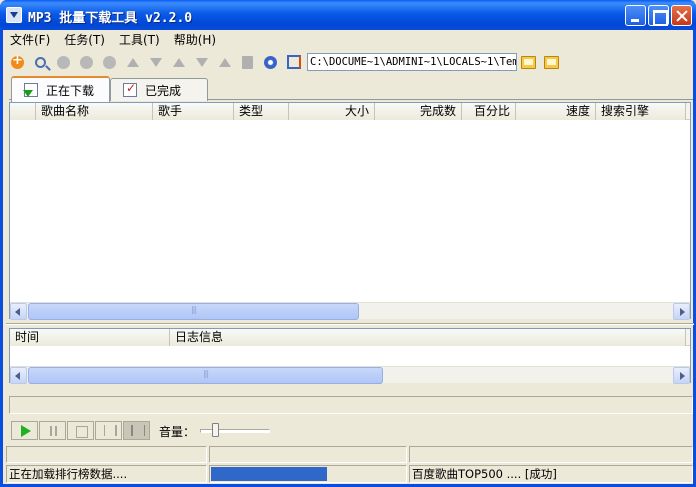 Image resolution: width=696 pixels, height=487 pixels. I want to click on download-list-hscrollbar, so click(350, 311).